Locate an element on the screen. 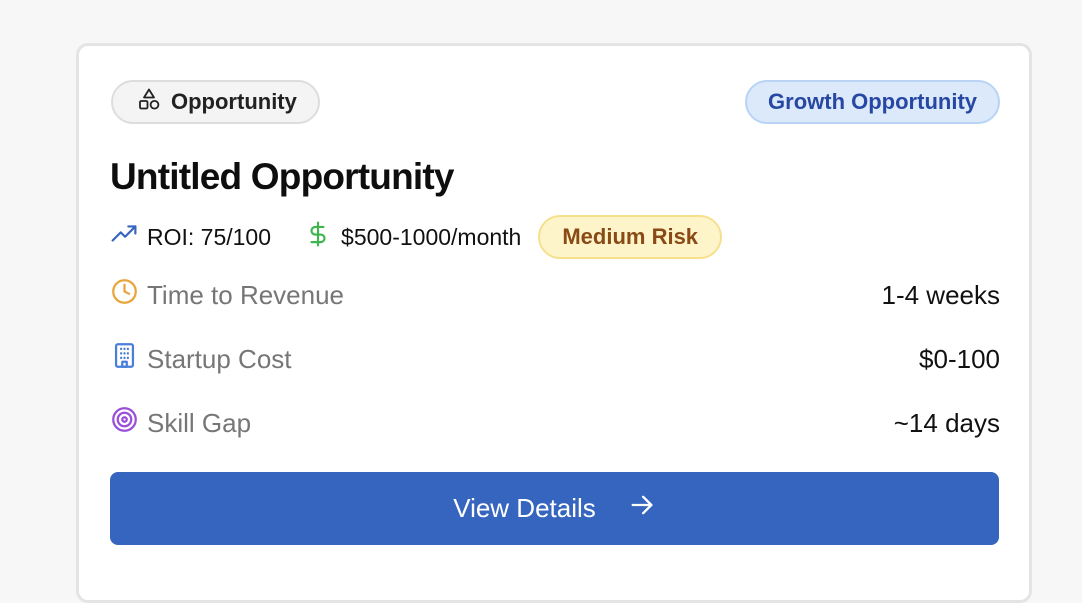 Image resolution: width=1082 pixels, height=603 pixels. stat-value: 1-4 weeks is located at coordinates (941, 294).